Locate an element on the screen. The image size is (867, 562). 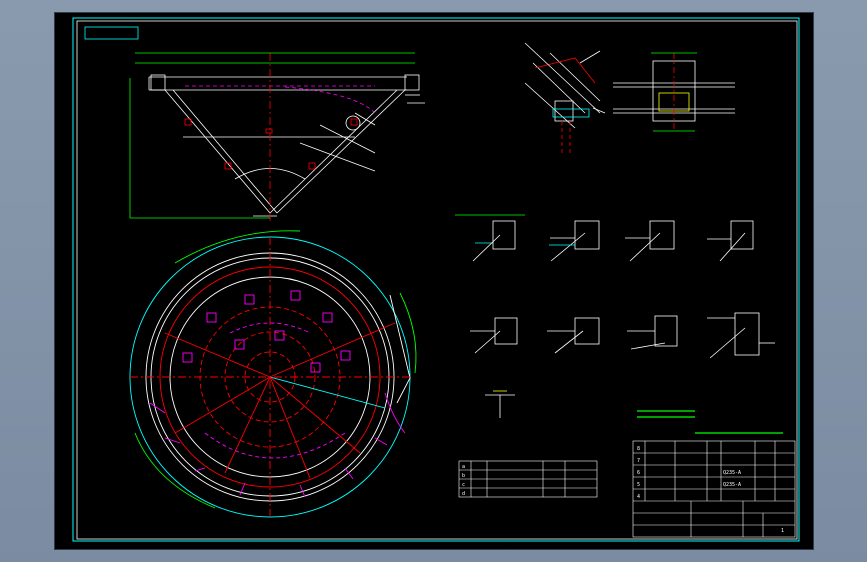
schedule-row-d: d is located at coordinates (463, 494).